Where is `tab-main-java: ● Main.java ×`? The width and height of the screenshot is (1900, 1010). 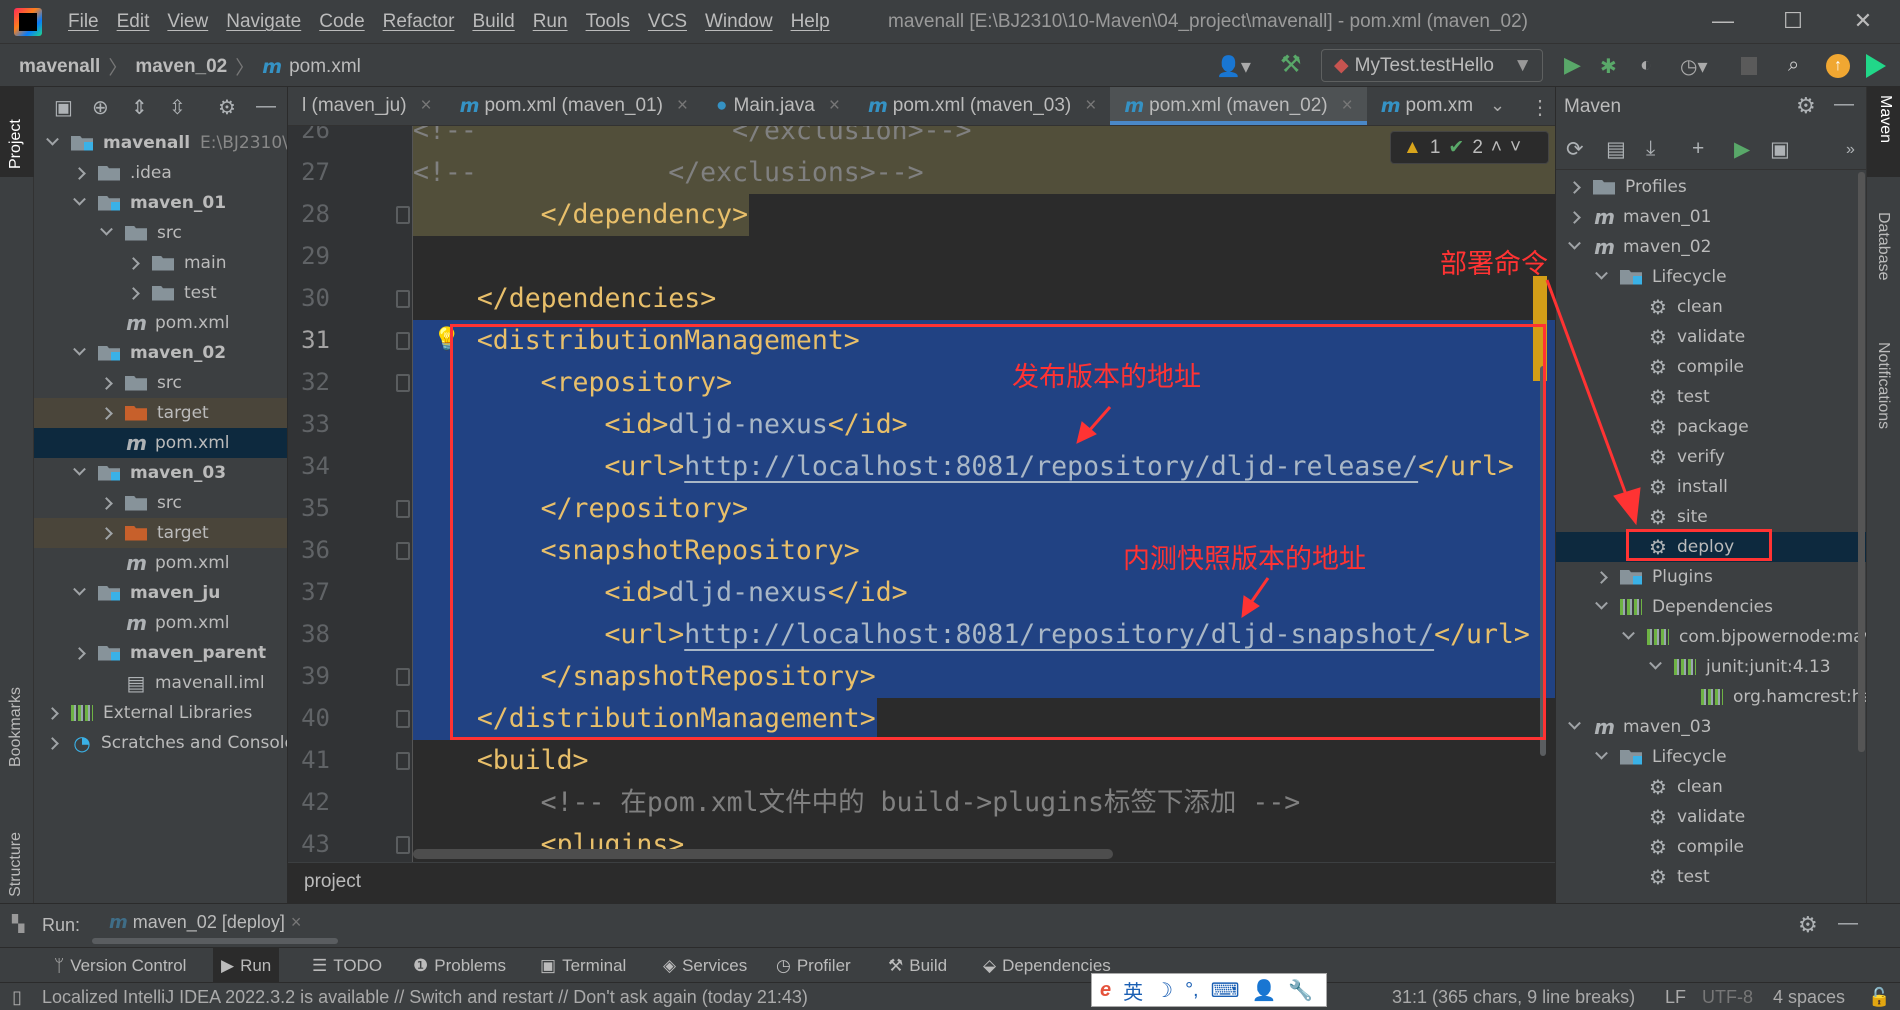 tab-main-java: ● Main.java × is located at coordinates (778, 106).